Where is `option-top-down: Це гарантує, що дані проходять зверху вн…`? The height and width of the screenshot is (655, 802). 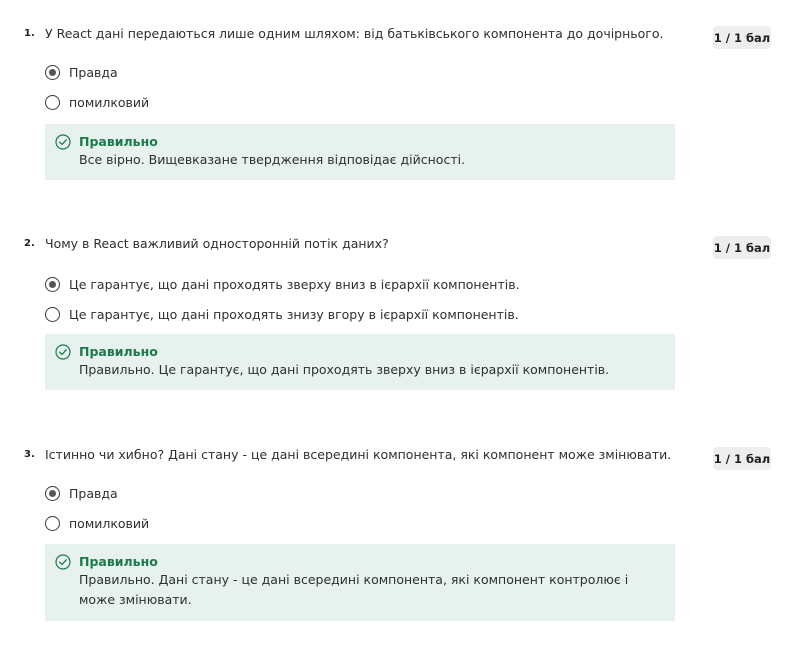
option-top-down: Це гарантує, що дані проходять зверху вн… is located at coordinates (282, 284).